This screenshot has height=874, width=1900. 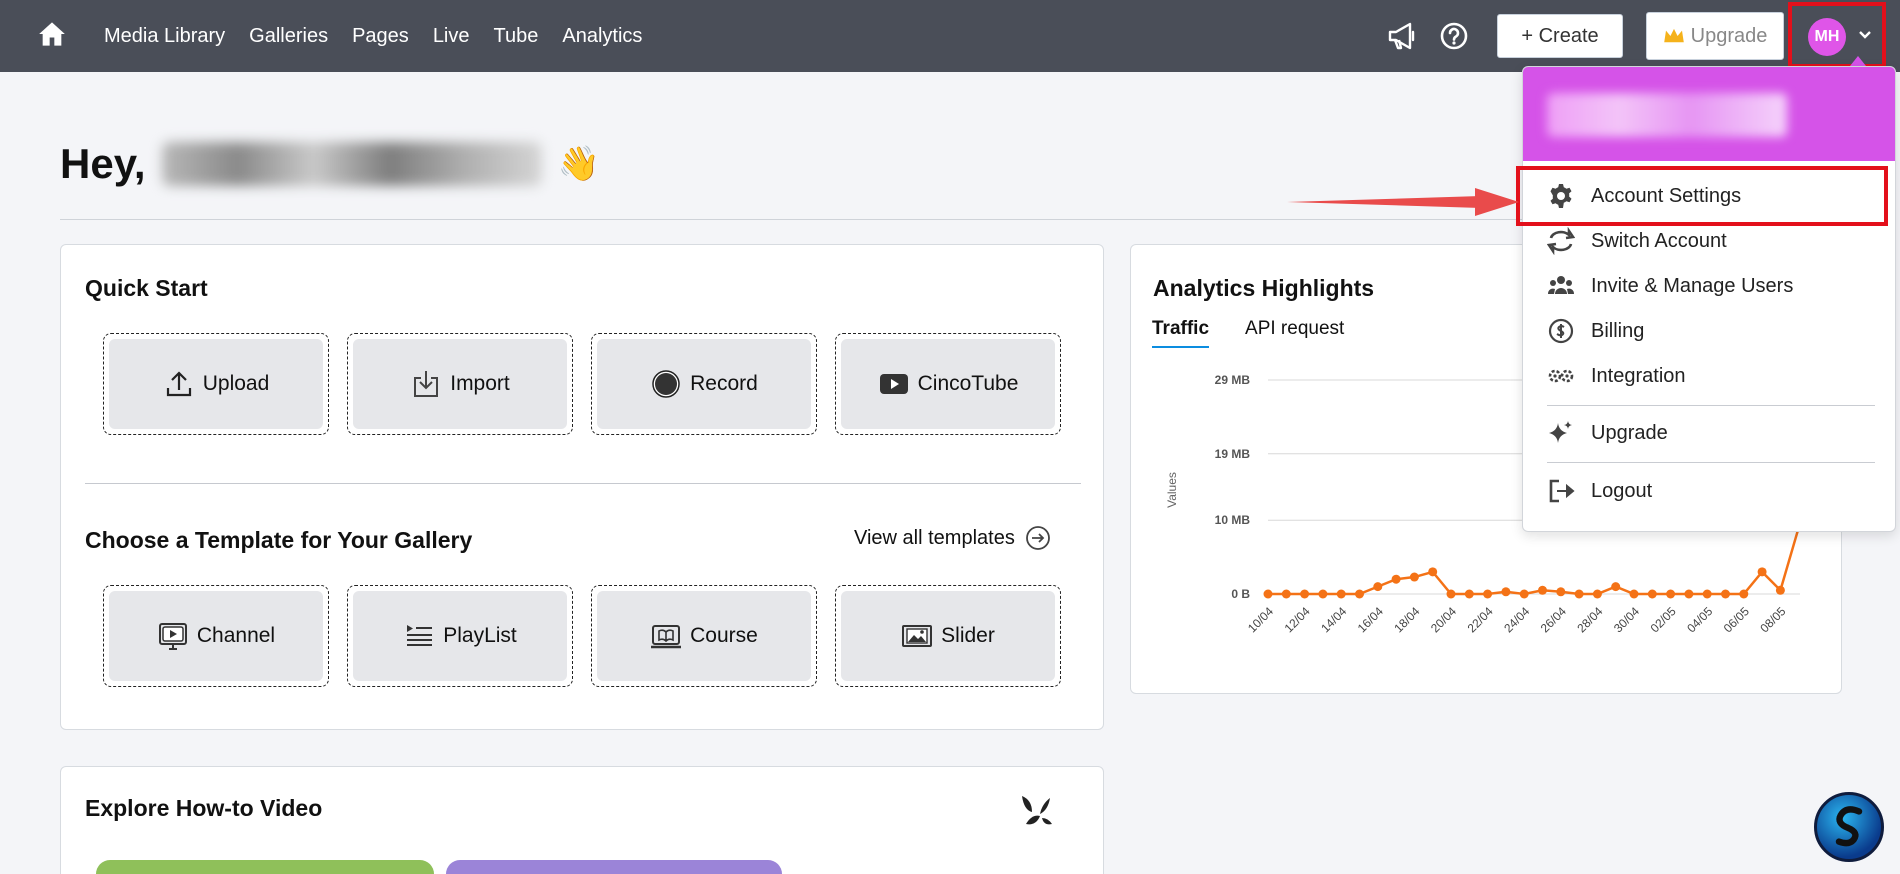 What do you see at coordinates (893, 384) in the screenshot?
I see `youtube-icon` at bounding box center [893, 384].